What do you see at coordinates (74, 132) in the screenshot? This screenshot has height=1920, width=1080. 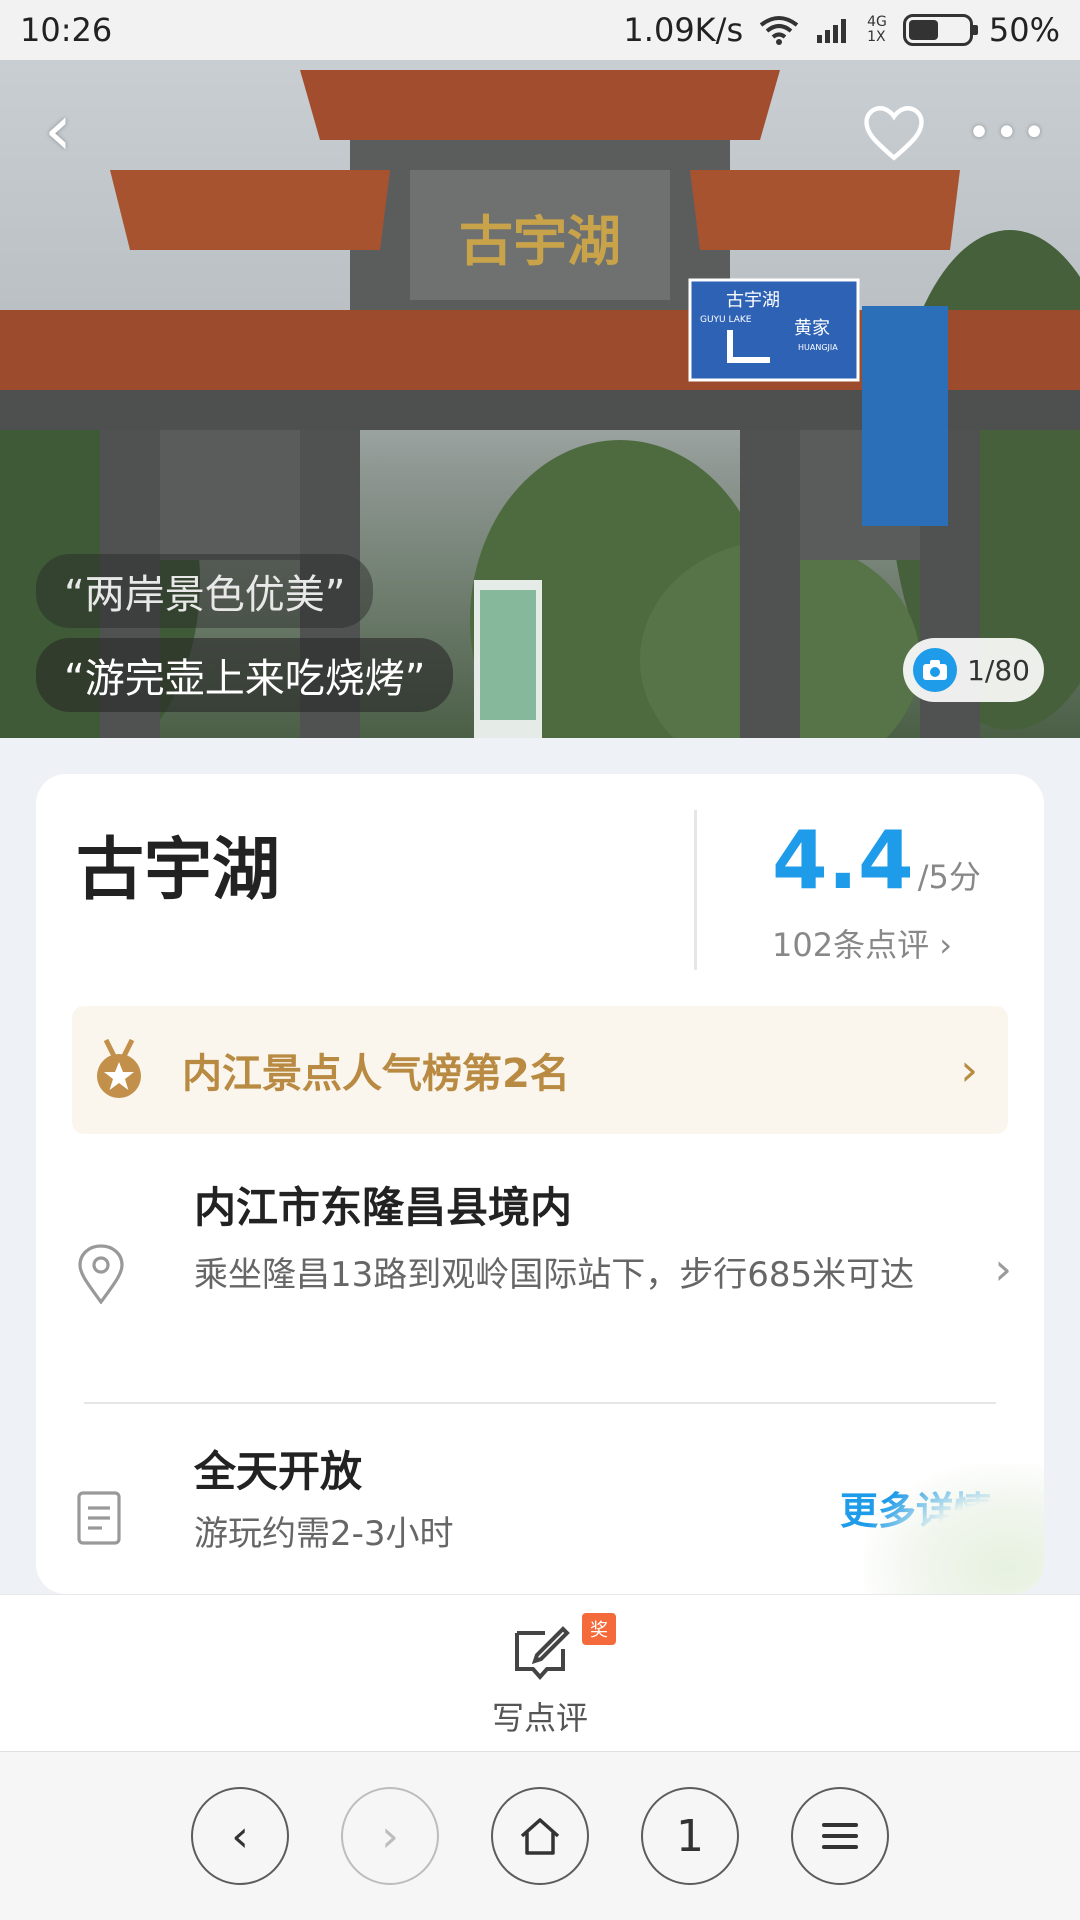 I see `back-arrow-icon: ‹` at bounding box center [74, 132].